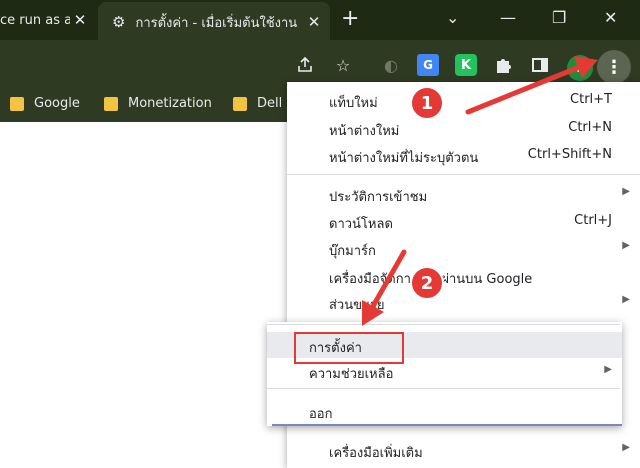 The width and height of the screenshot is (640, 468). Describe the element at coordinates (531, 85) in the screenshot. I see `arrow-to-menu-icon` at that location.